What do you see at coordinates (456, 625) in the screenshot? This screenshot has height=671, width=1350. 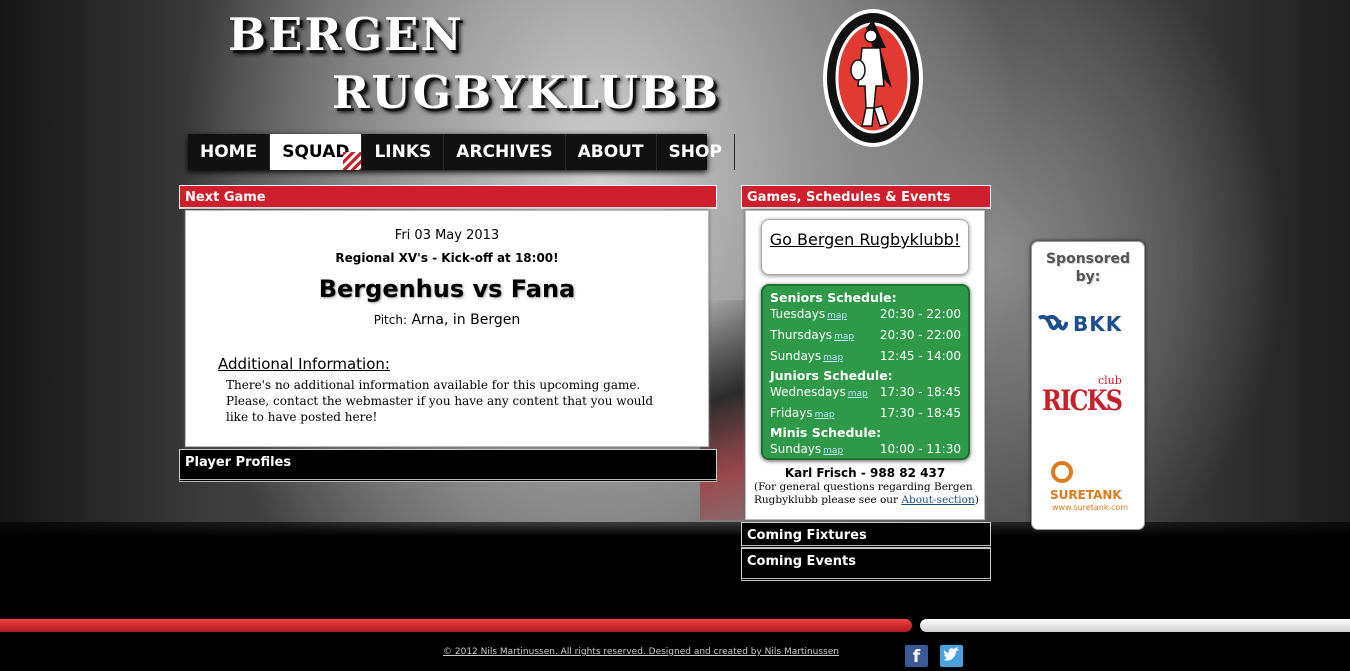 I see `footer-red-bar` at bounding box center [456, 625].